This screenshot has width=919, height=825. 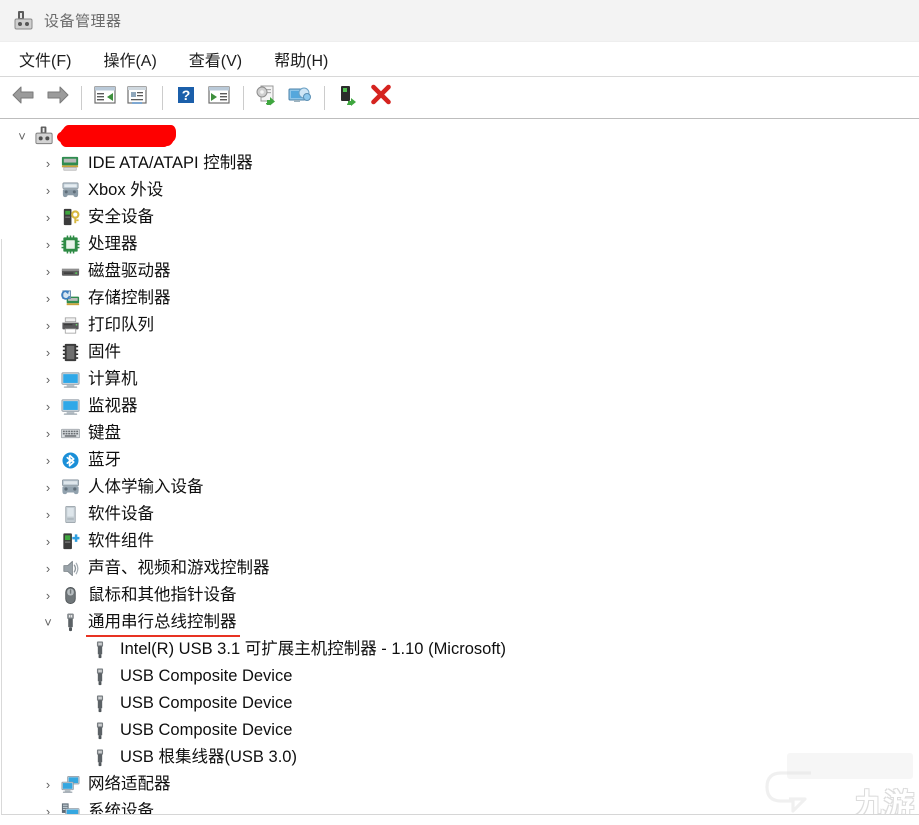 I want to click on menu-bar: 文件(F) 操作(A) 查看(V) 帮助(H), so click(x=459, y=59).